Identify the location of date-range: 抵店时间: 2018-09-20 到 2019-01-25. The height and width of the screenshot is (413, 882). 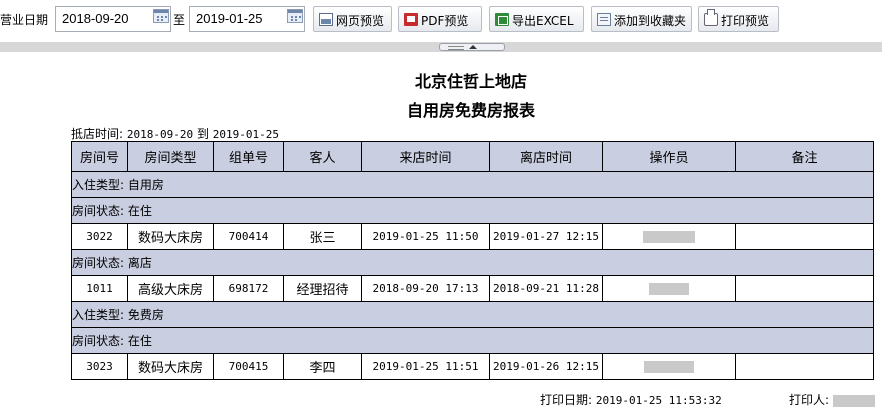
(175, 133).